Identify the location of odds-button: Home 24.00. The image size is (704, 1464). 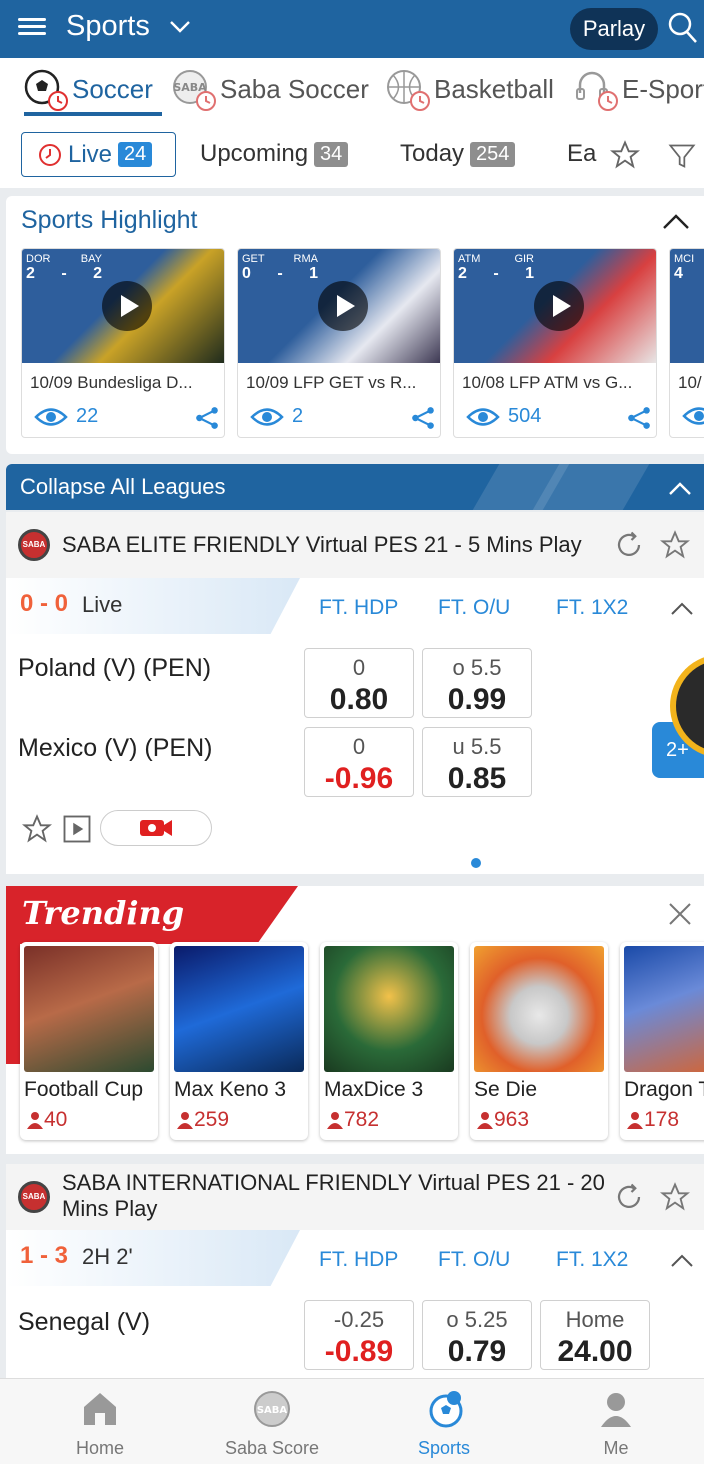
(595, 1335).